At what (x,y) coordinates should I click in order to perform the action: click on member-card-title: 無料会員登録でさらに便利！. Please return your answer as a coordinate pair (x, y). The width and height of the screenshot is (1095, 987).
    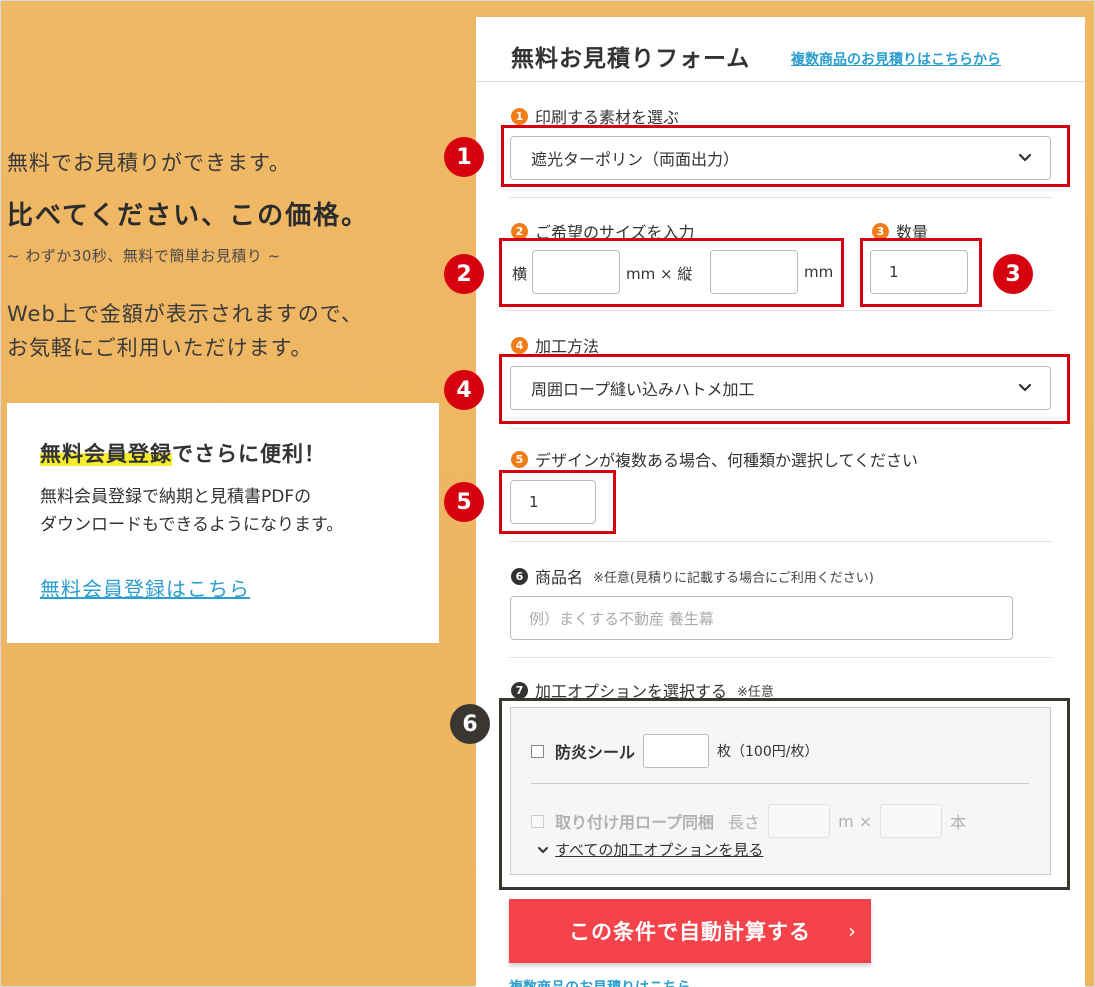
    Looking at the image, I should click on (183, 453).